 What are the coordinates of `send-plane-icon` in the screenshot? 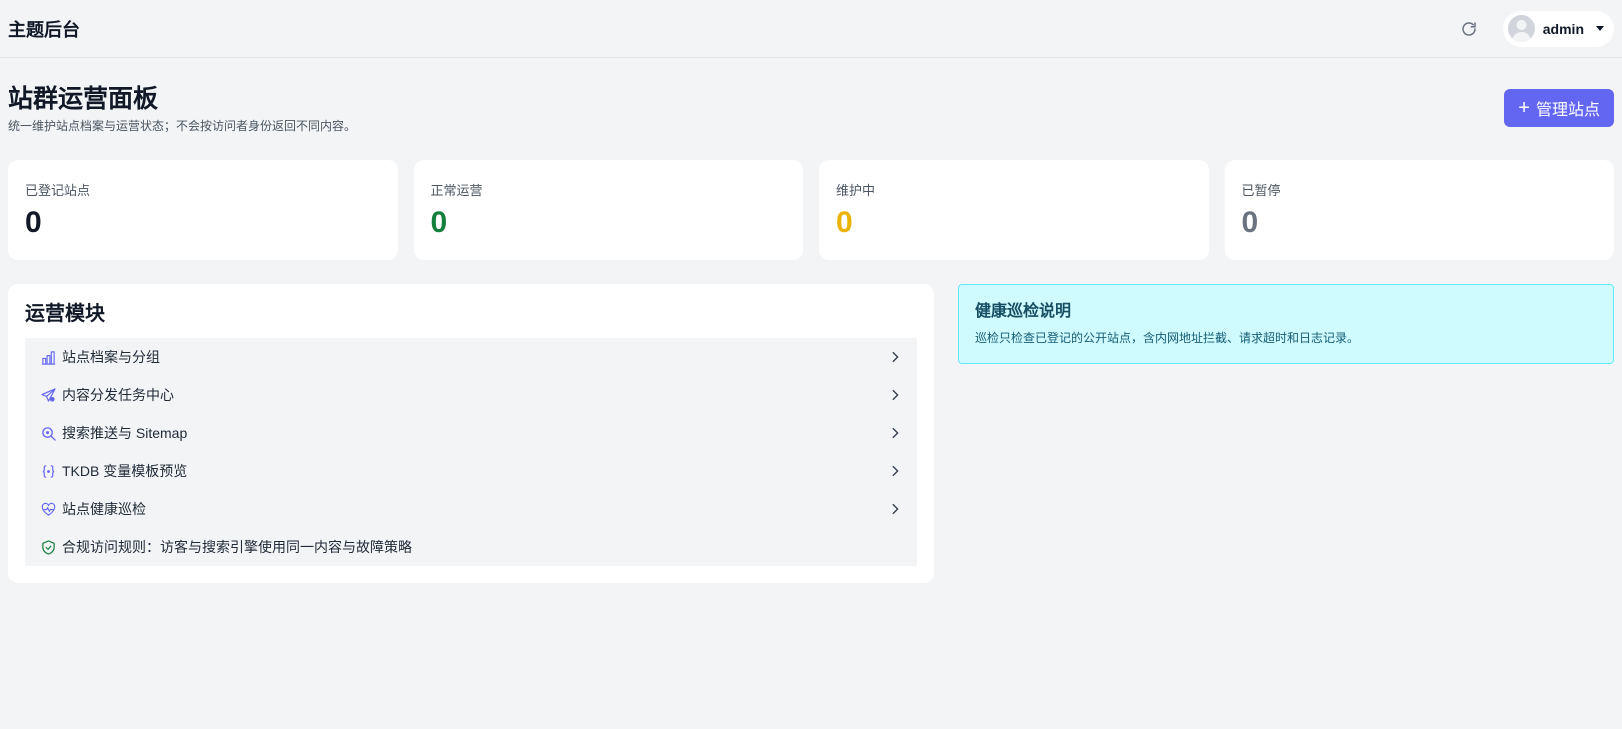 It's located at (48, 395).